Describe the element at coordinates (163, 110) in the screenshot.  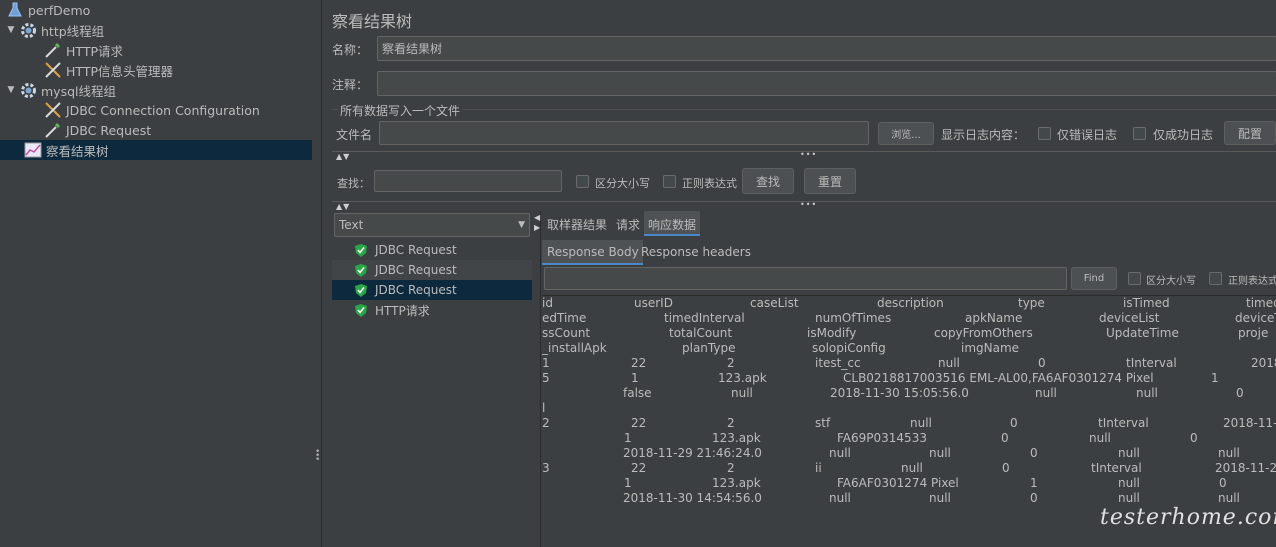
I see `tree-item-label: JDBC Connection Configuration` at that location.